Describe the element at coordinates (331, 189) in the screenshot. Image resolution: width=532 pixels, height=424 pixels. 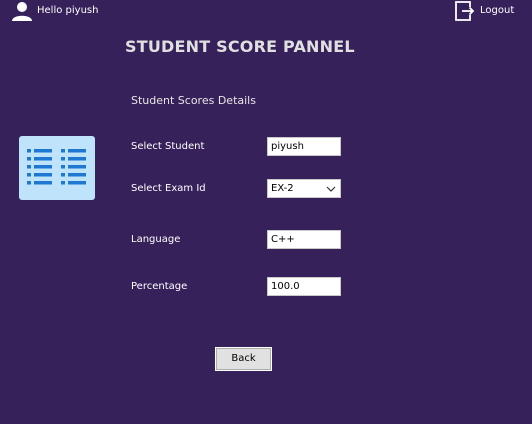
I see `chevron-down-icon` at that location.